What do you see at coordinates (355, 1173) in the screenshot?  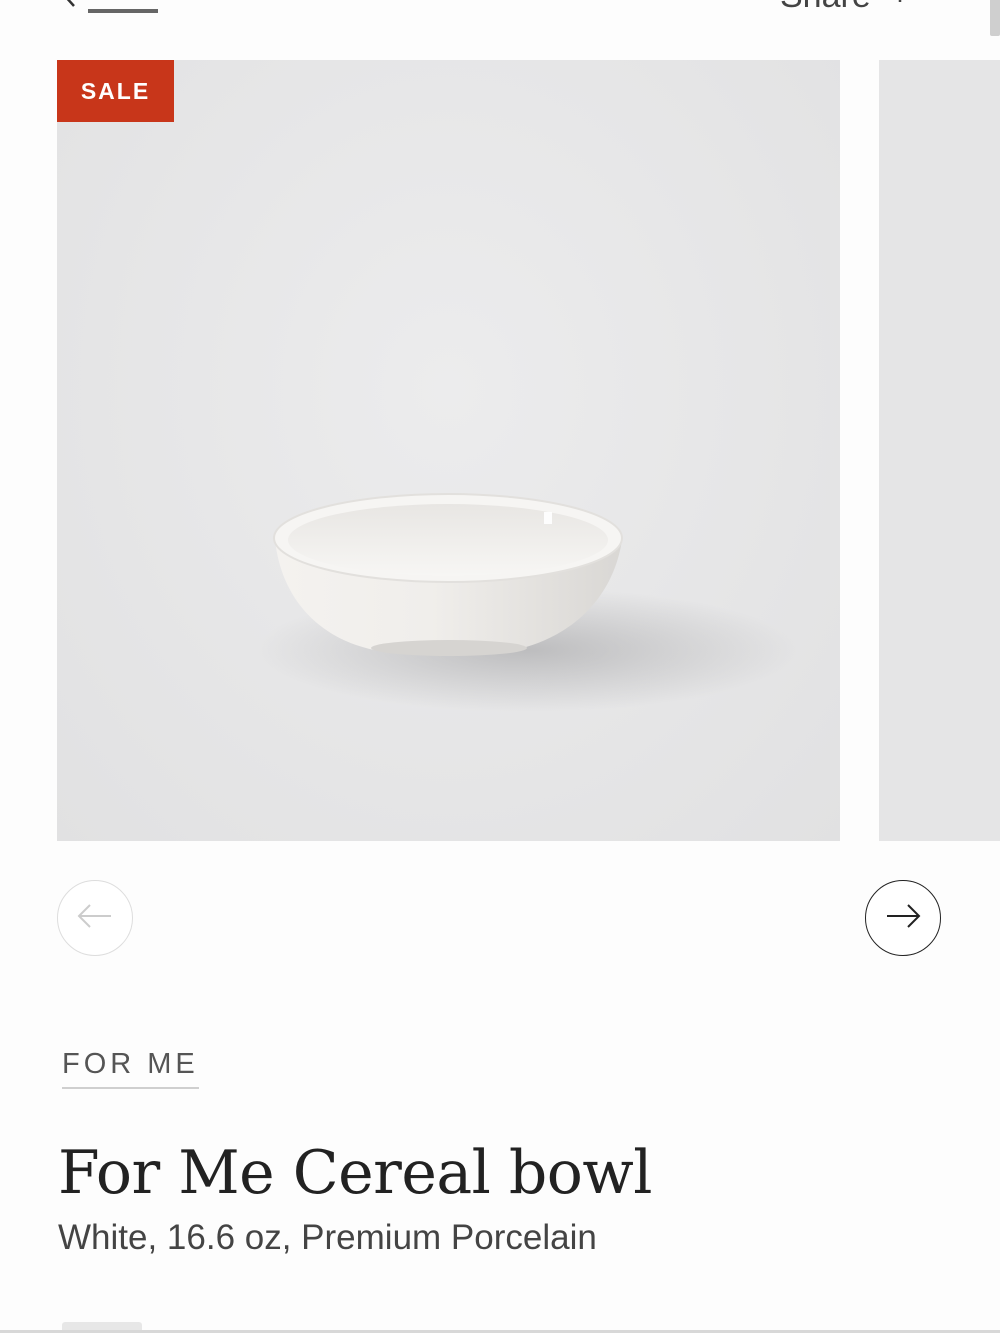 I see `product-title: For Me Cereal bowl` at bounding box center [355, 1173].